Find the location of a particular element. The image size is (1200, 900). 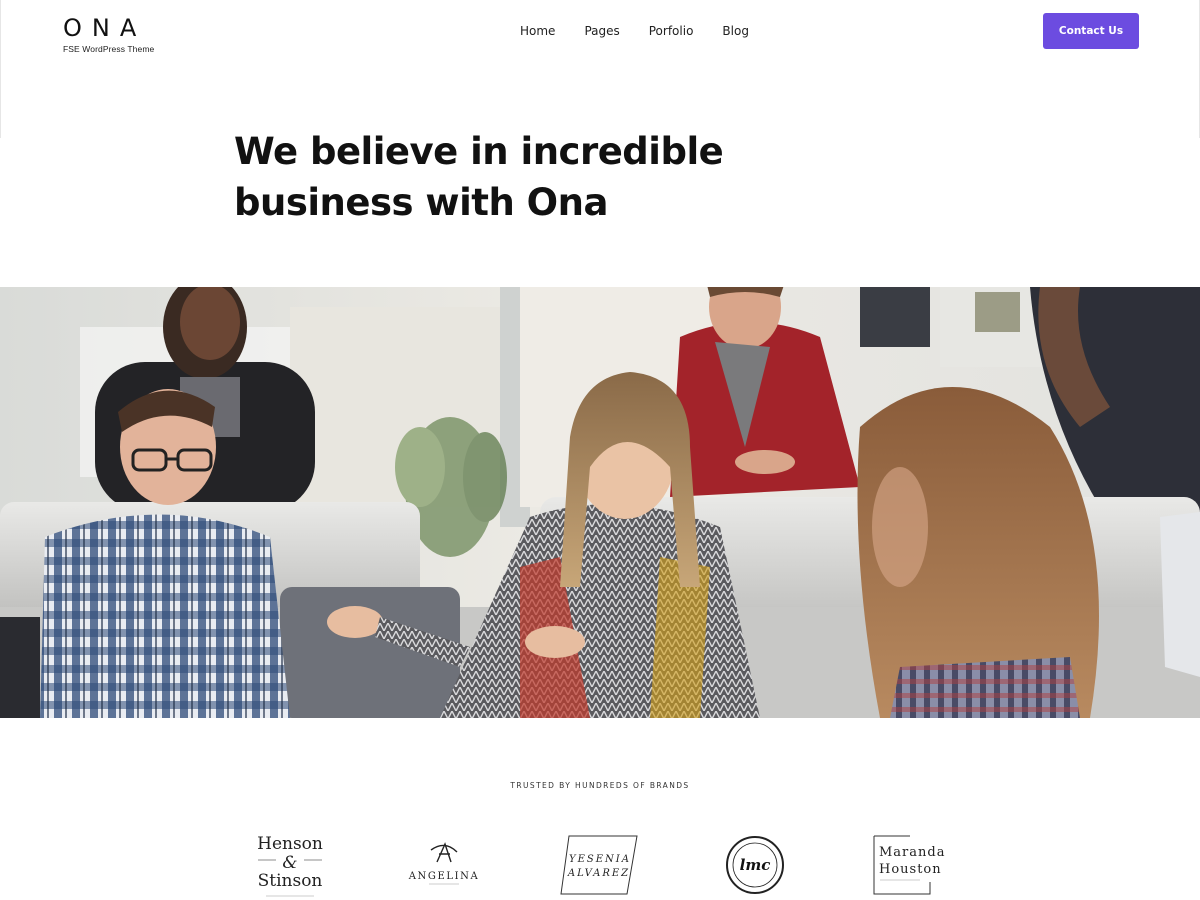

yesenia-text: YESENIA is located at coordinates (600, 859).